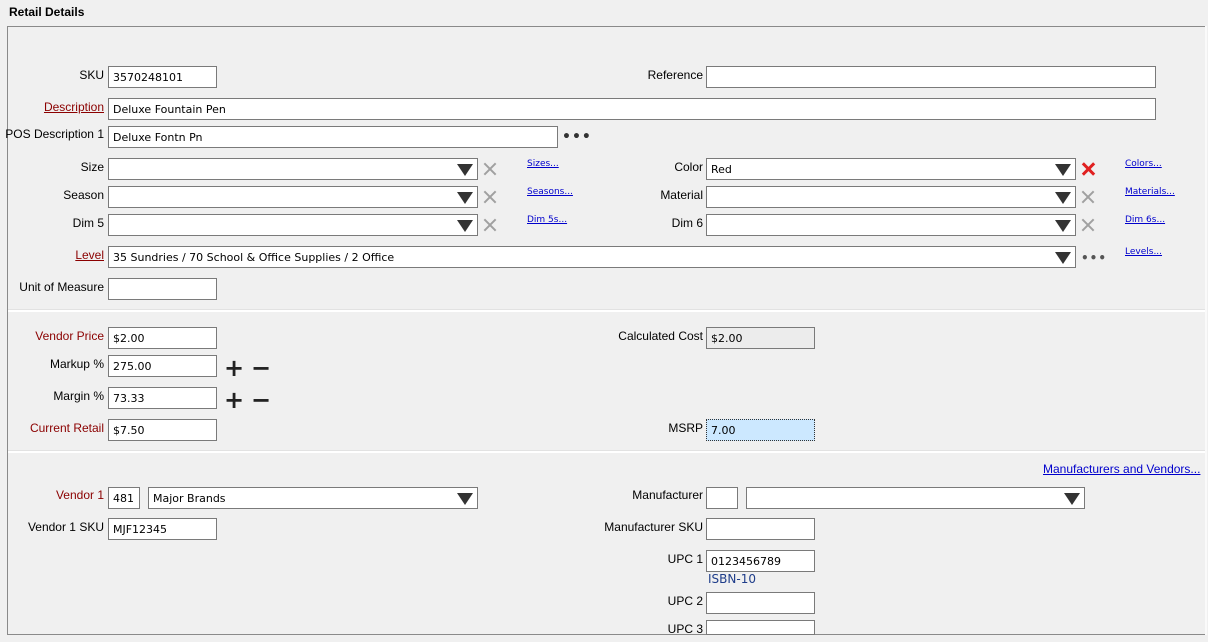 This screenshot has width=1208, height=642. What do you see at coordinates (47, 12) in the screenshot?
I see `section-title: Retail Details` at bounding box center [47, 12].